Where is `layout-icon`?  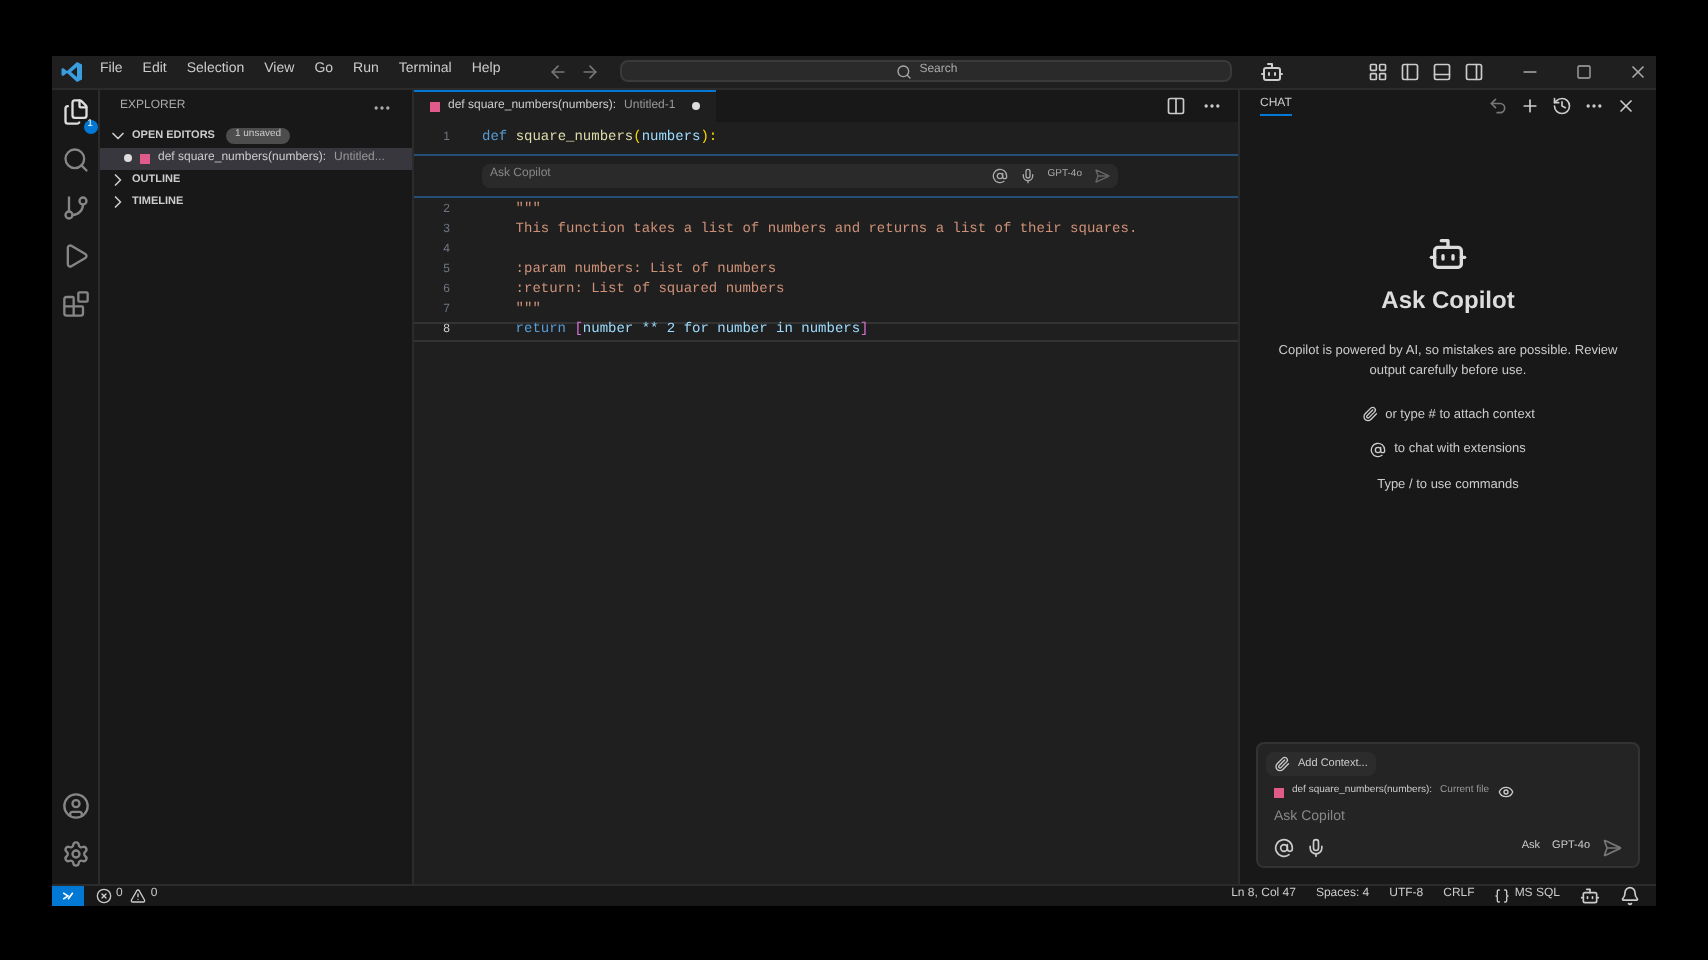 layout-icon is located at coordinates (1378, 71).